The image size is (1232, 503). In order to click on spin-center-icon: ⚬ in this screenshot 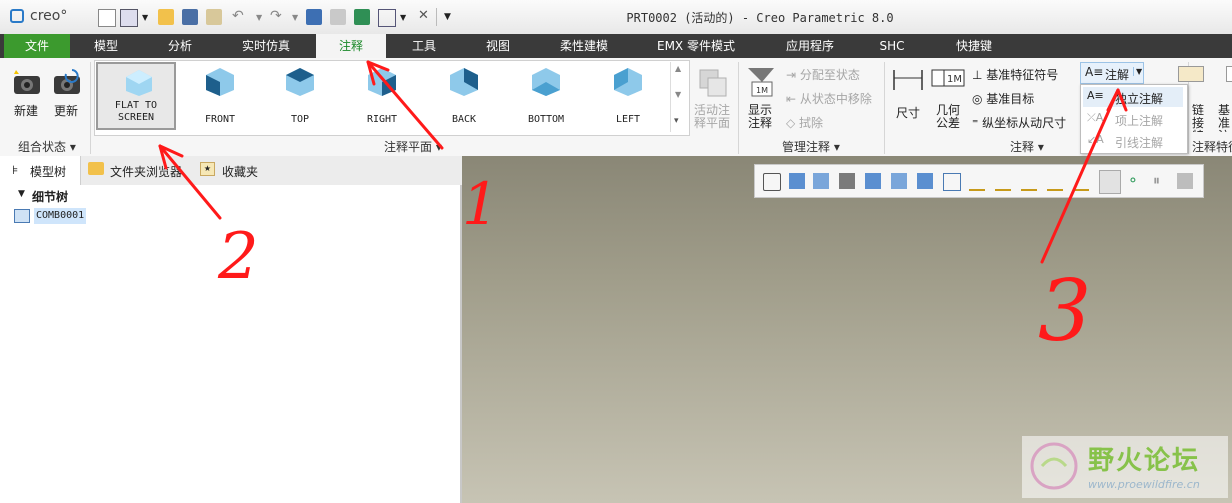, I will do `click(1135, 181)`.